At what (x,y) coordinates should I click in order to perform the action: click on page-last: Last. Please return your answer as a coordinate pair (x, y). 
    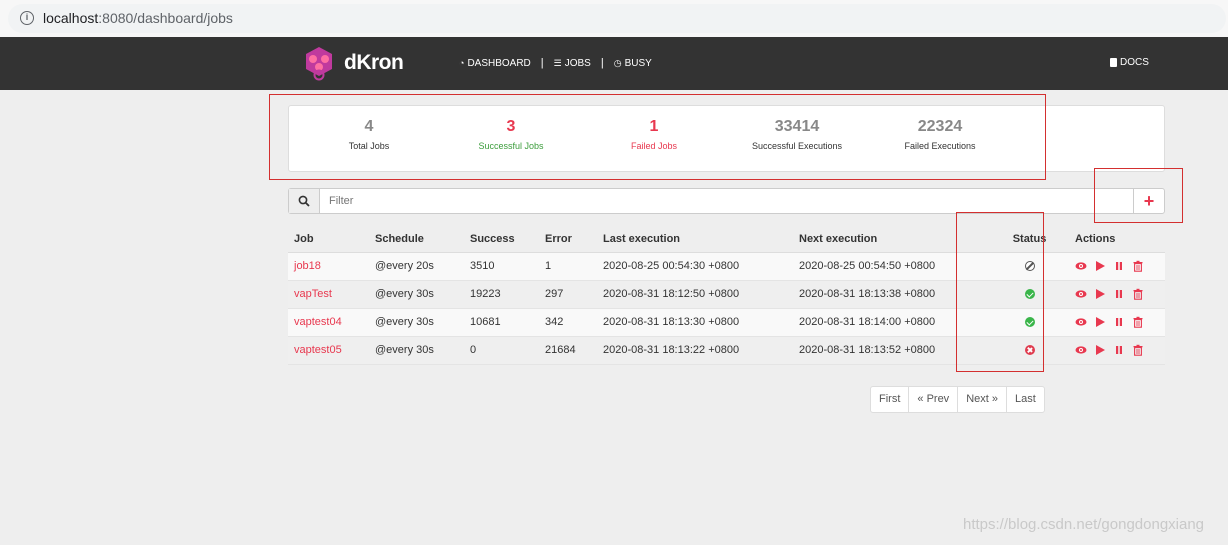
    Looking at the image, I should click on (1024, 399).